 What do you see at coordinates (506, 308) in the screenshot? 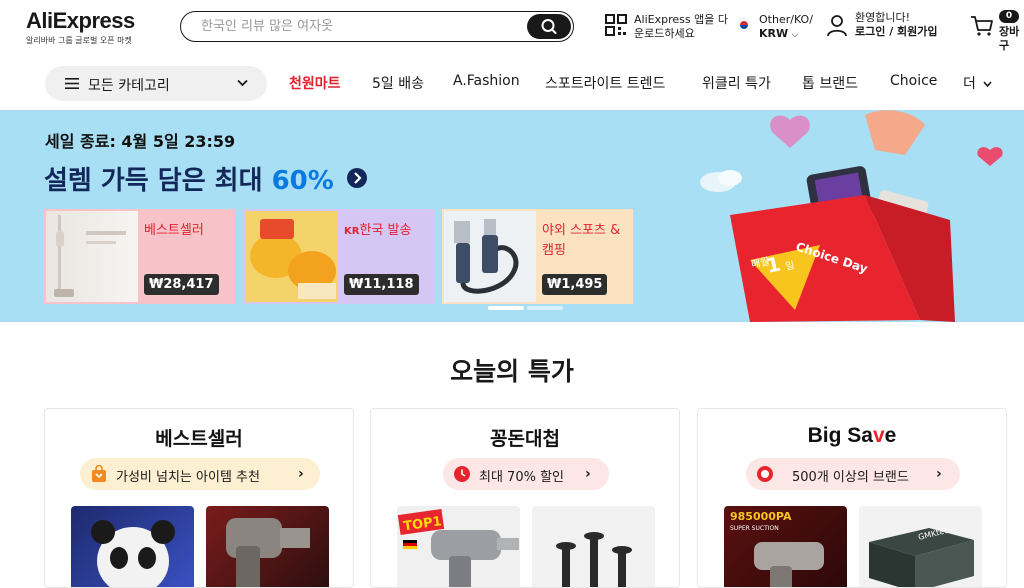
I see `carousel-dot-active` at bounding box center [506, 308].